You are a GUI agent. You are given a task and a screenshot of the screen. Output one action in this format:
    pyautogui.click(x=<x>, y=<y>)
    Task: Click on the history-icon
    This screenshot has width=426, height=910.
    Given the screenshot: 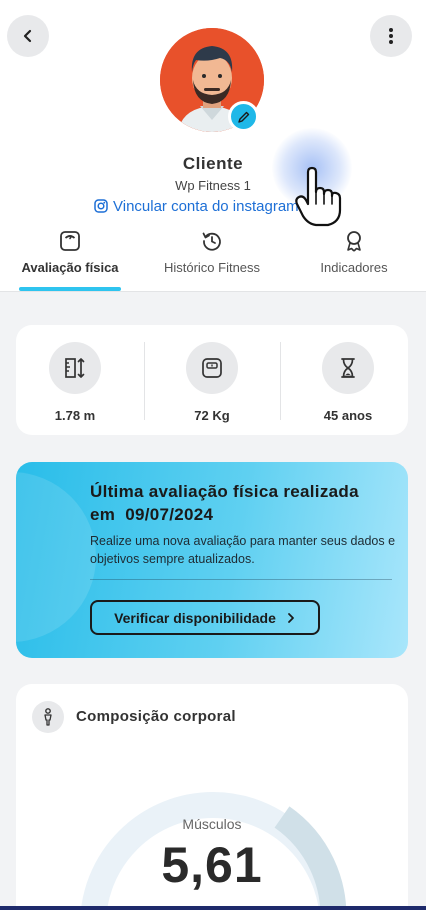 What is the action you would take?
    pyautogui.click(x=211, y=241)
    